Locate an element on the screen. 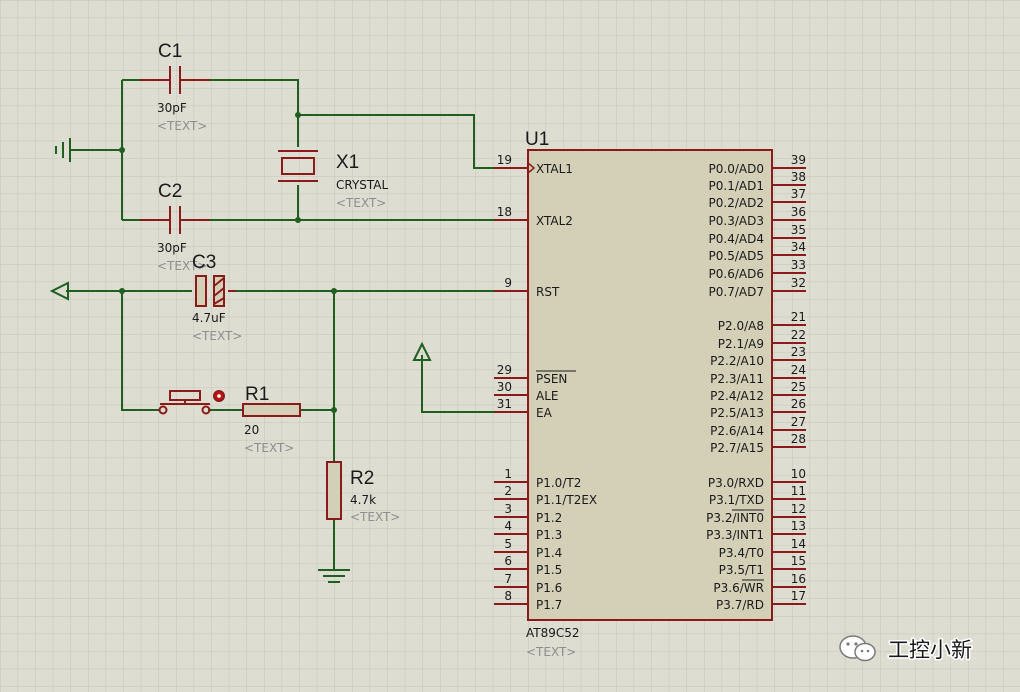  x1-text: <TEXT> is located at coordinates (361, 203).